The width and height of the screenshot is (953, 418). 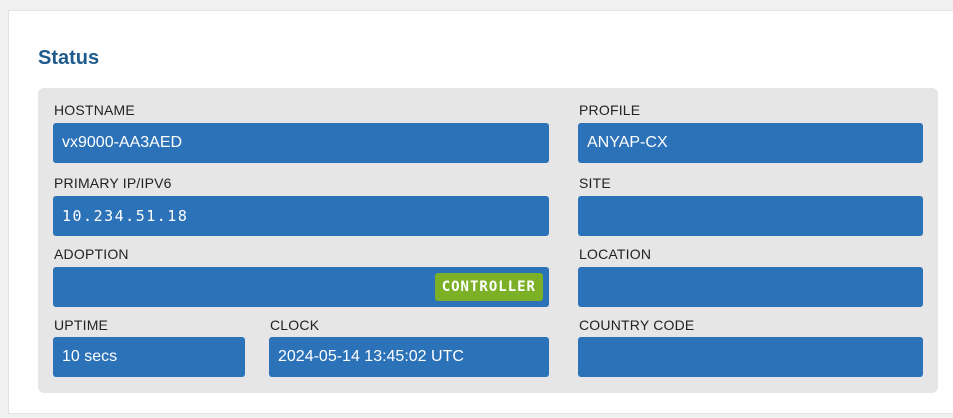 I want to click on uptime-field: 10 secs, so click(x=149, y=357).